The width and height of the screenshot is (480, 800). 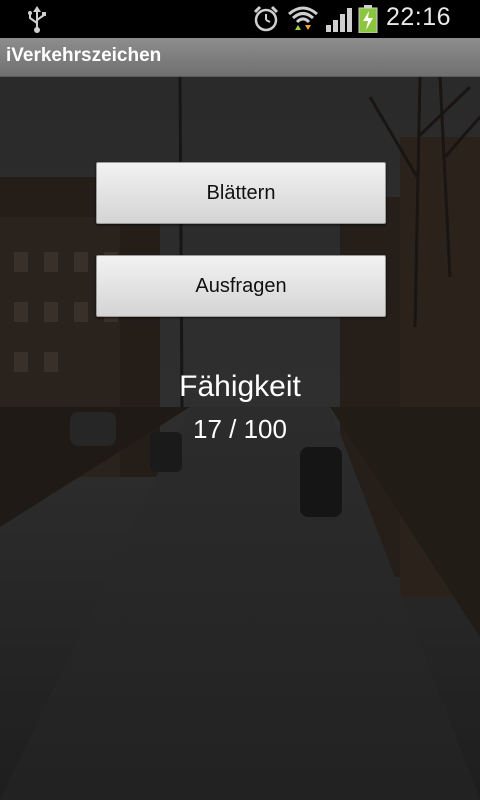 What do you see at coordinates (241, 286) in the screenshot?
I see `quiz-button: Ausfragen` at bounding box center [241, 286].